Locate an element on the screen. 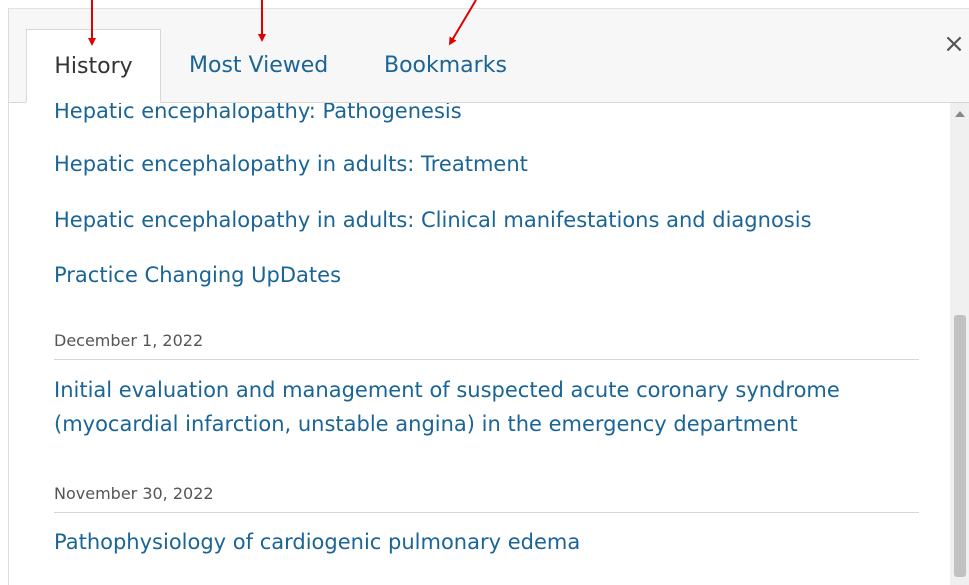  tab-most-viewed: Most Viewed is located at coordinates (258, 65).